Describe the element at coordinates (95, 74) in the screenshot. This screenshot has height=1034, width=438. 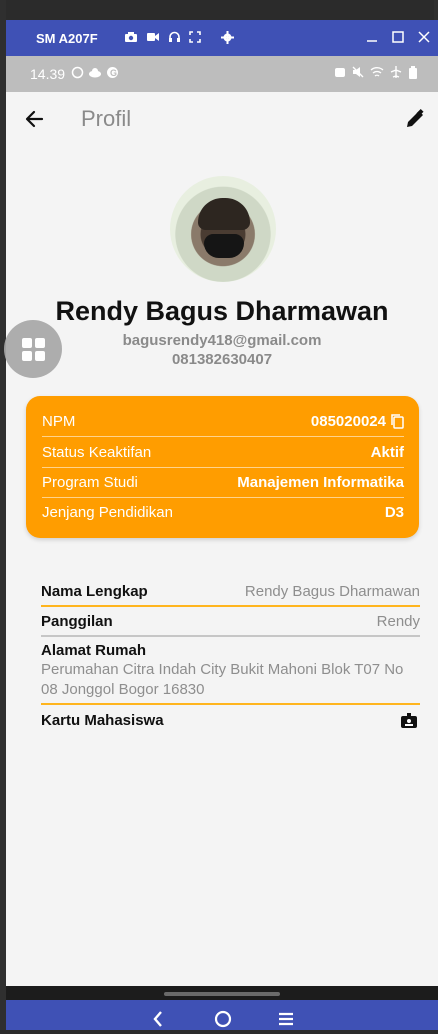
I see `cloud-icon` at that location.